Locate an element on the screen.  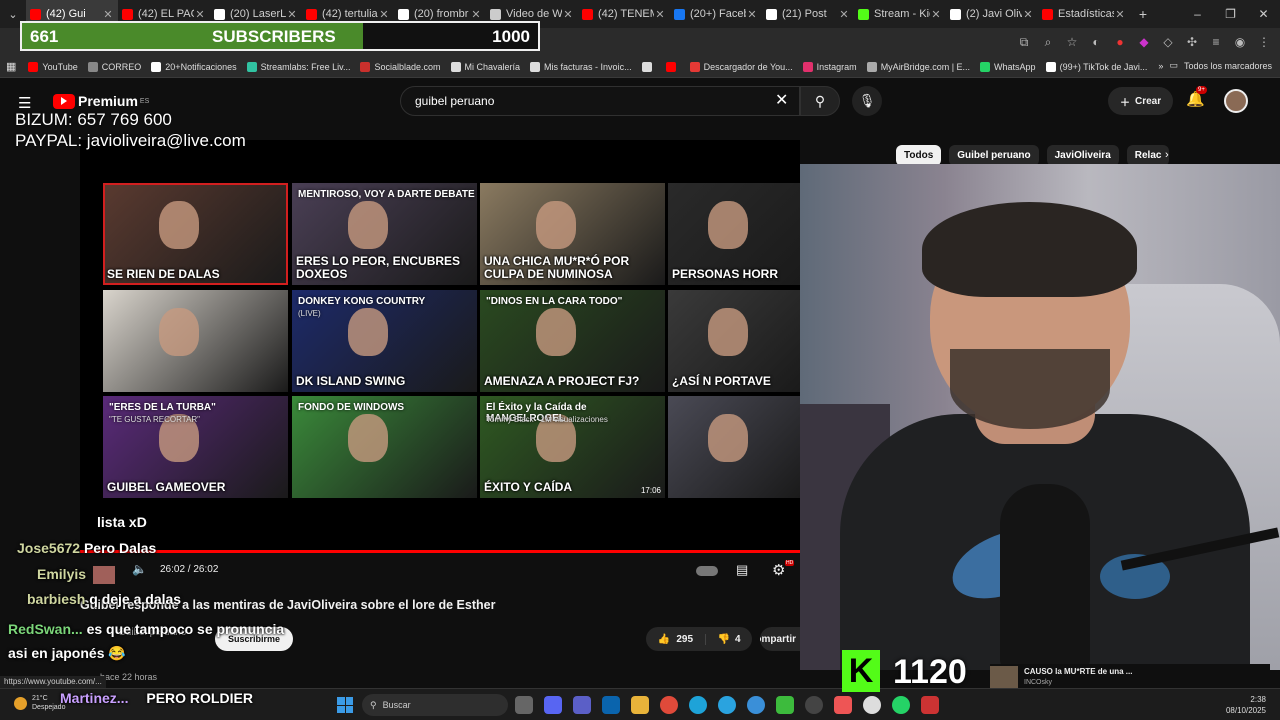
youtube-logo: Premium ES is located at coordinates (101, 101).